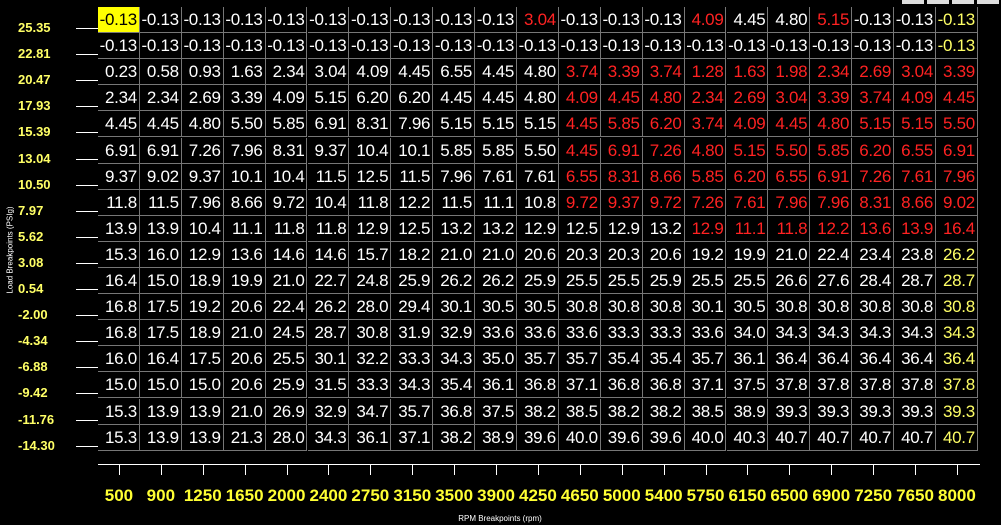  I want to click on table-cell-r16-c19: 40.7, so click(915, 437).